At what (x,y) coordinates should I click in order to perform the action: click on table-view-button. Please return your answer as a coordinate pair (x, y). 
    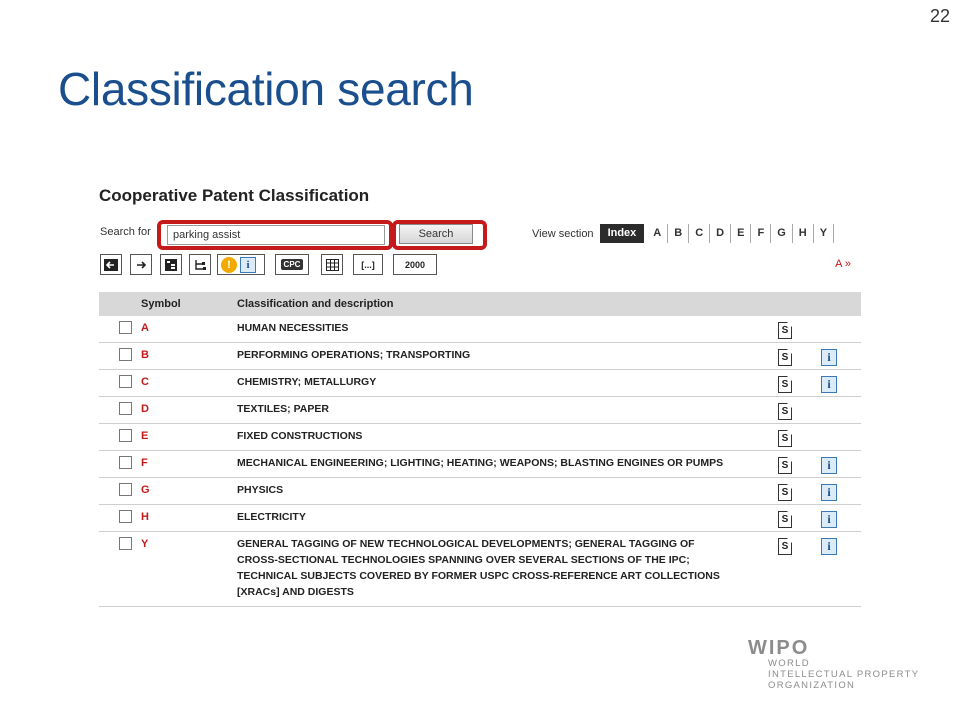
    Looking at the image, I should click on (332, 264).